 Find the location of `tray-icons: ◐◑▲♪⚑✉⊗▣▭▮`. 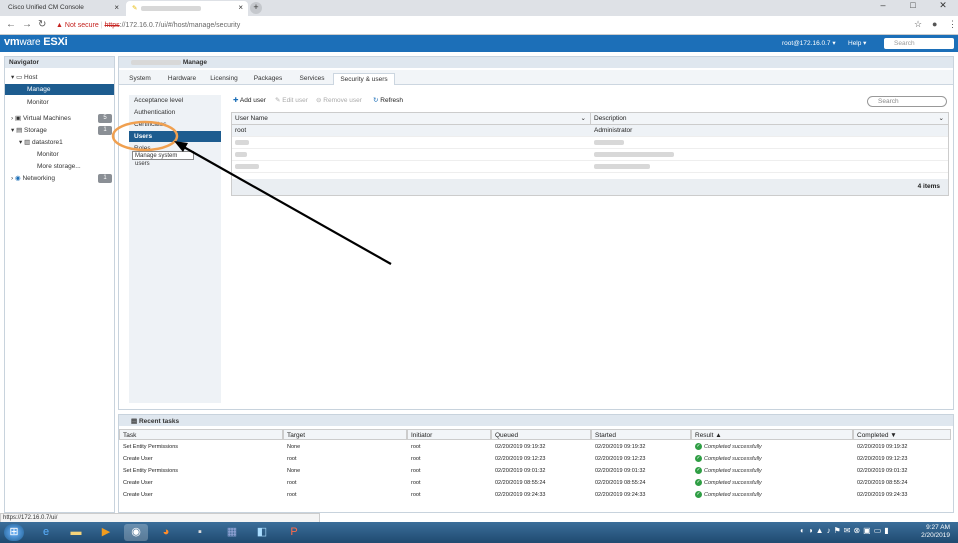

tray-icons: ◐◑▲♪⚑✉⊗▣▭▮ is located at coordinates (846, 530).